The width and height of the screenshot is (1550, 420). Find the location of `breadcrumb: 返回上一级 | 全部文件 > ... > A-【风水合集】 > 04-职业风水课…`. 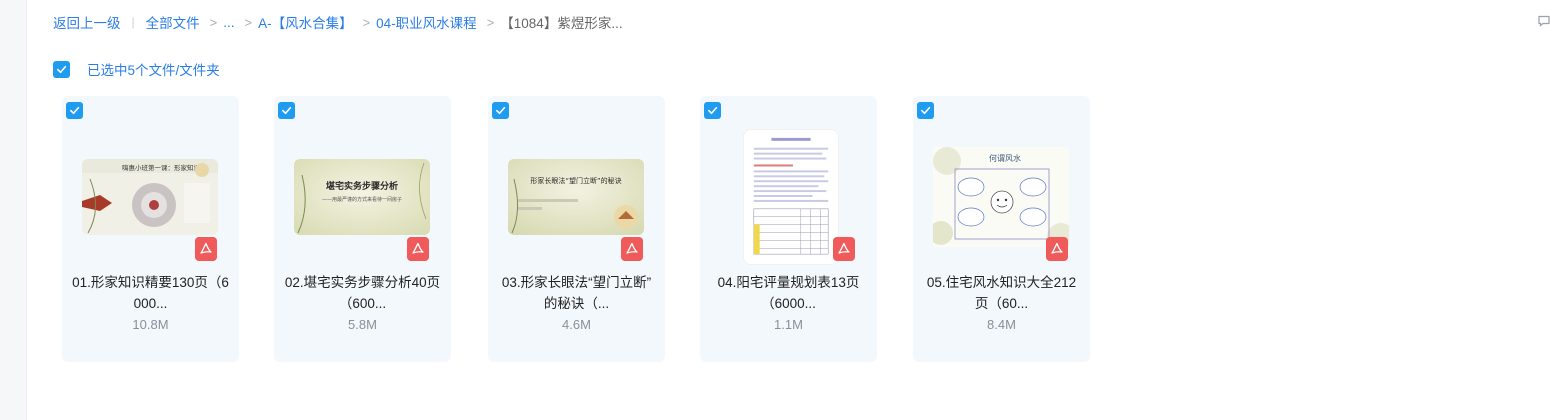

breadcrumb: 返回上一级 | 全部文件 > ... > A-【风水合集】 > 04-职业风水课… is located at coordinates (338, 22).